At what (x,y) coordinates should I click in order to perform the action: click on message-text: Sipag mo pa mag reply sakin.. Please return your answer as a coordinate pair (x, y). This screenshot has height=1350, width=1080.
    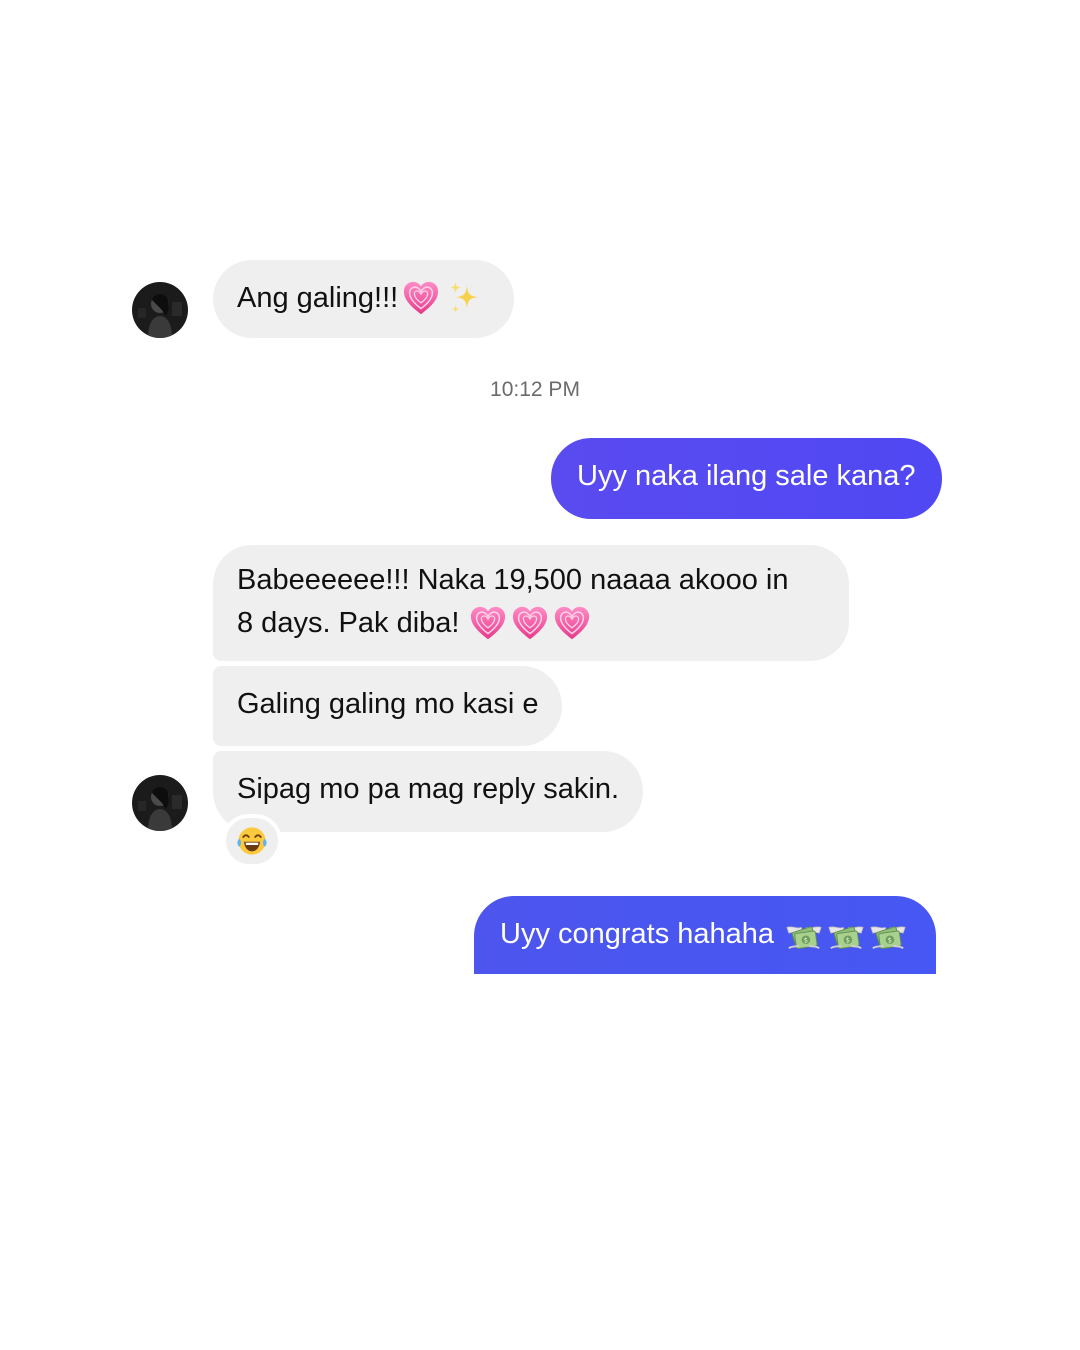
    Looking at the image, I should click on (428, 789).